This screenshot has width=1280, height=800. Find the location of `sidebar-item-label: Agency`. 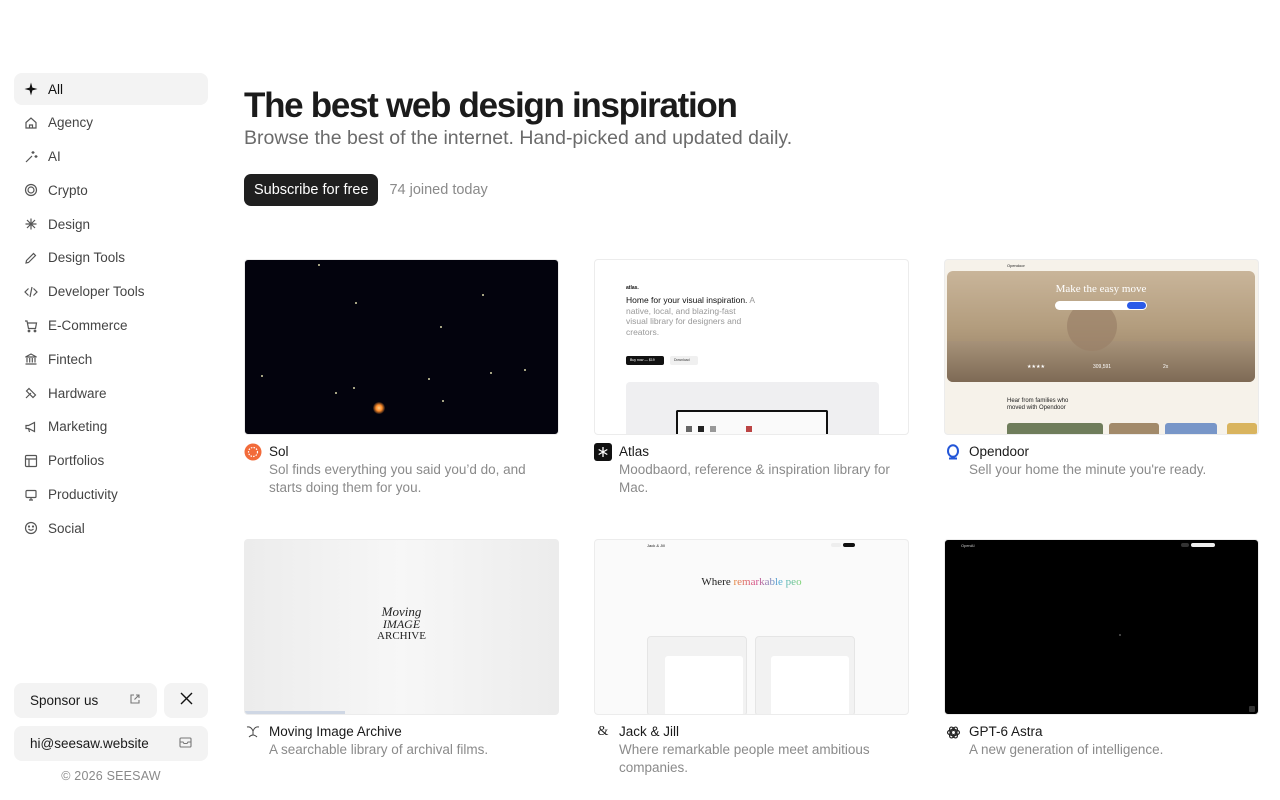

sidebar-item-label: Agency is located at coordinates (71, 123).